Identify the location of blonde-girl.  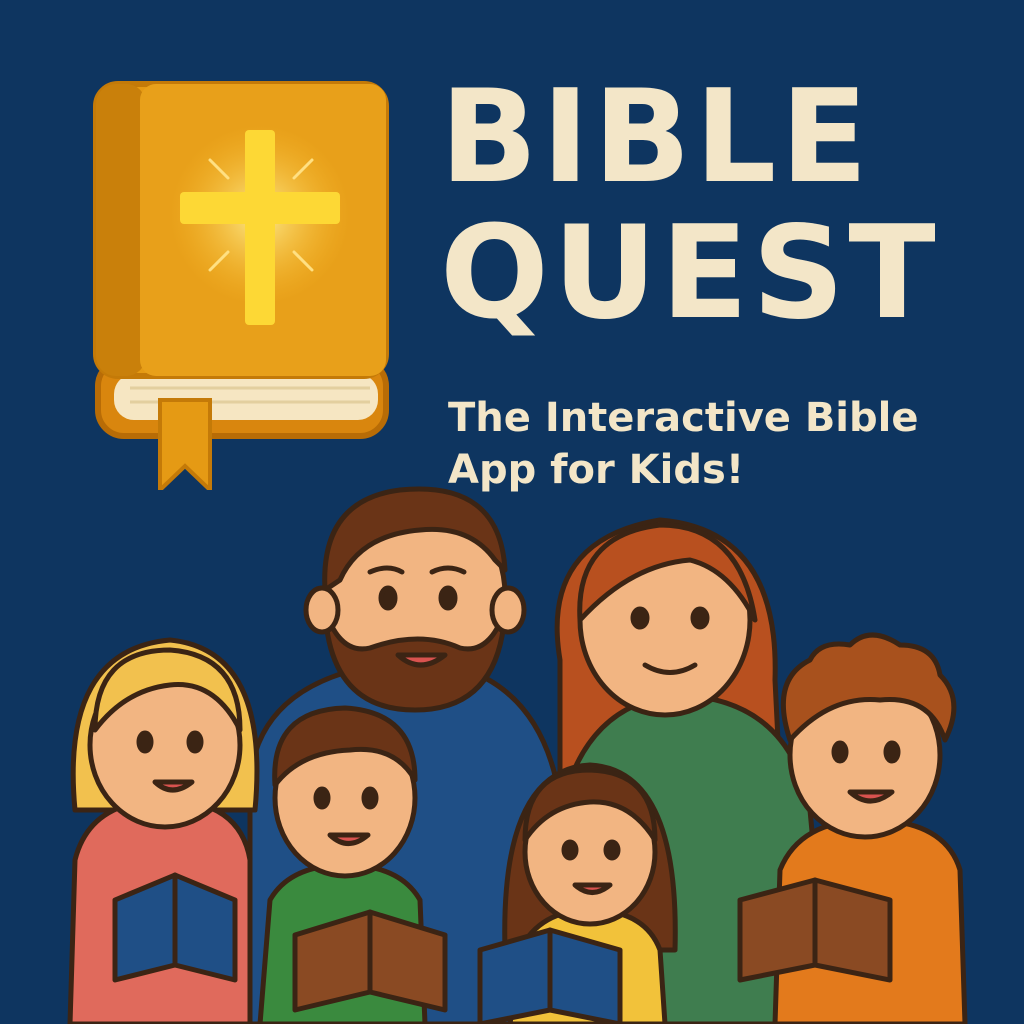
(163, 830).